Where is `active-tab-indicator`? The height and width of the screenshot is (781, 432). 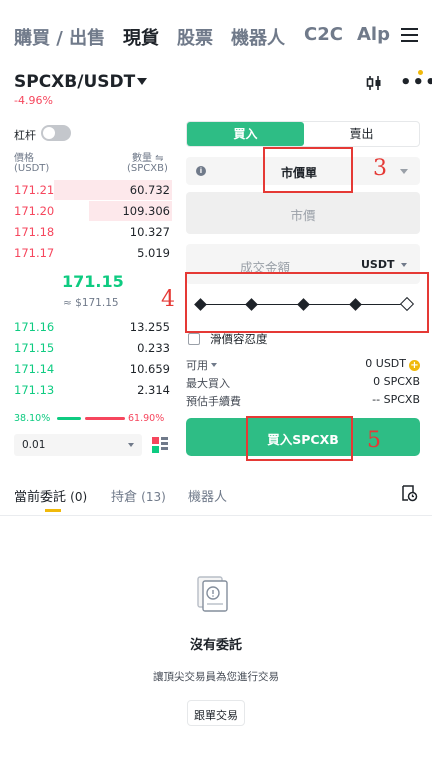 active-tab-indicator is located at coordinates (53, 510).